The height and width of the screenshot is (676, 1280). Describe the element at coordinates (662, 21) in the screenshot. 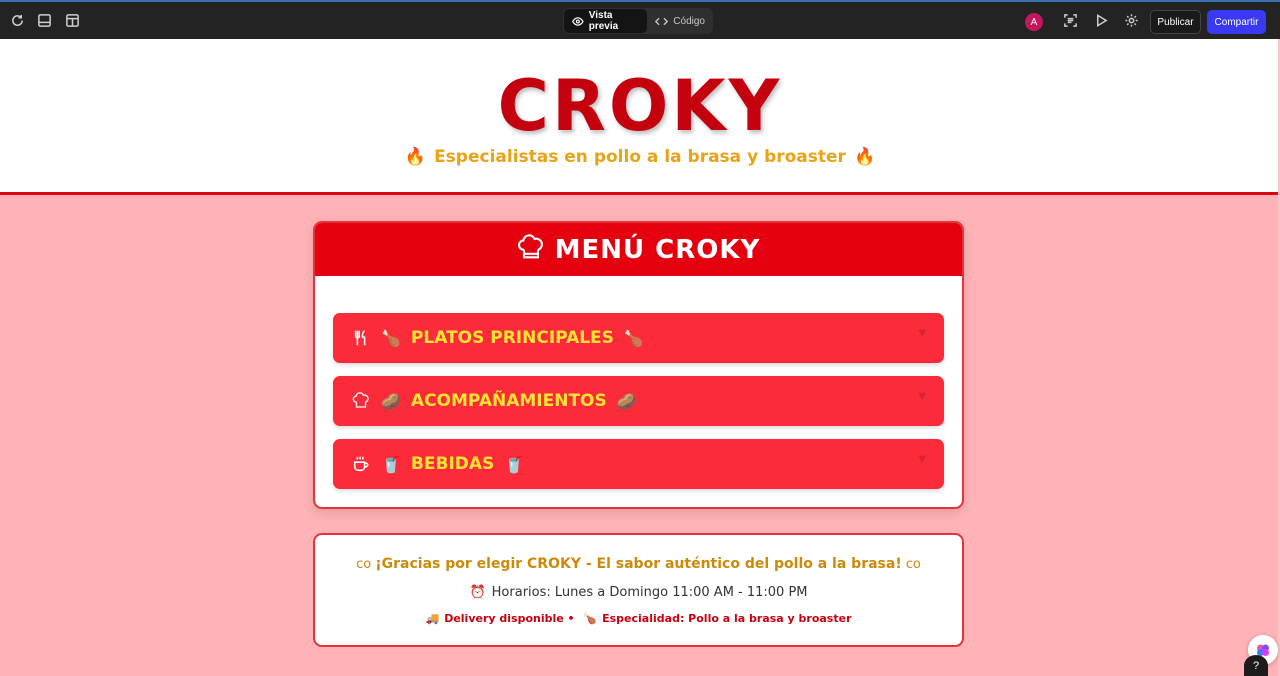

I see `code-icon` at that location.